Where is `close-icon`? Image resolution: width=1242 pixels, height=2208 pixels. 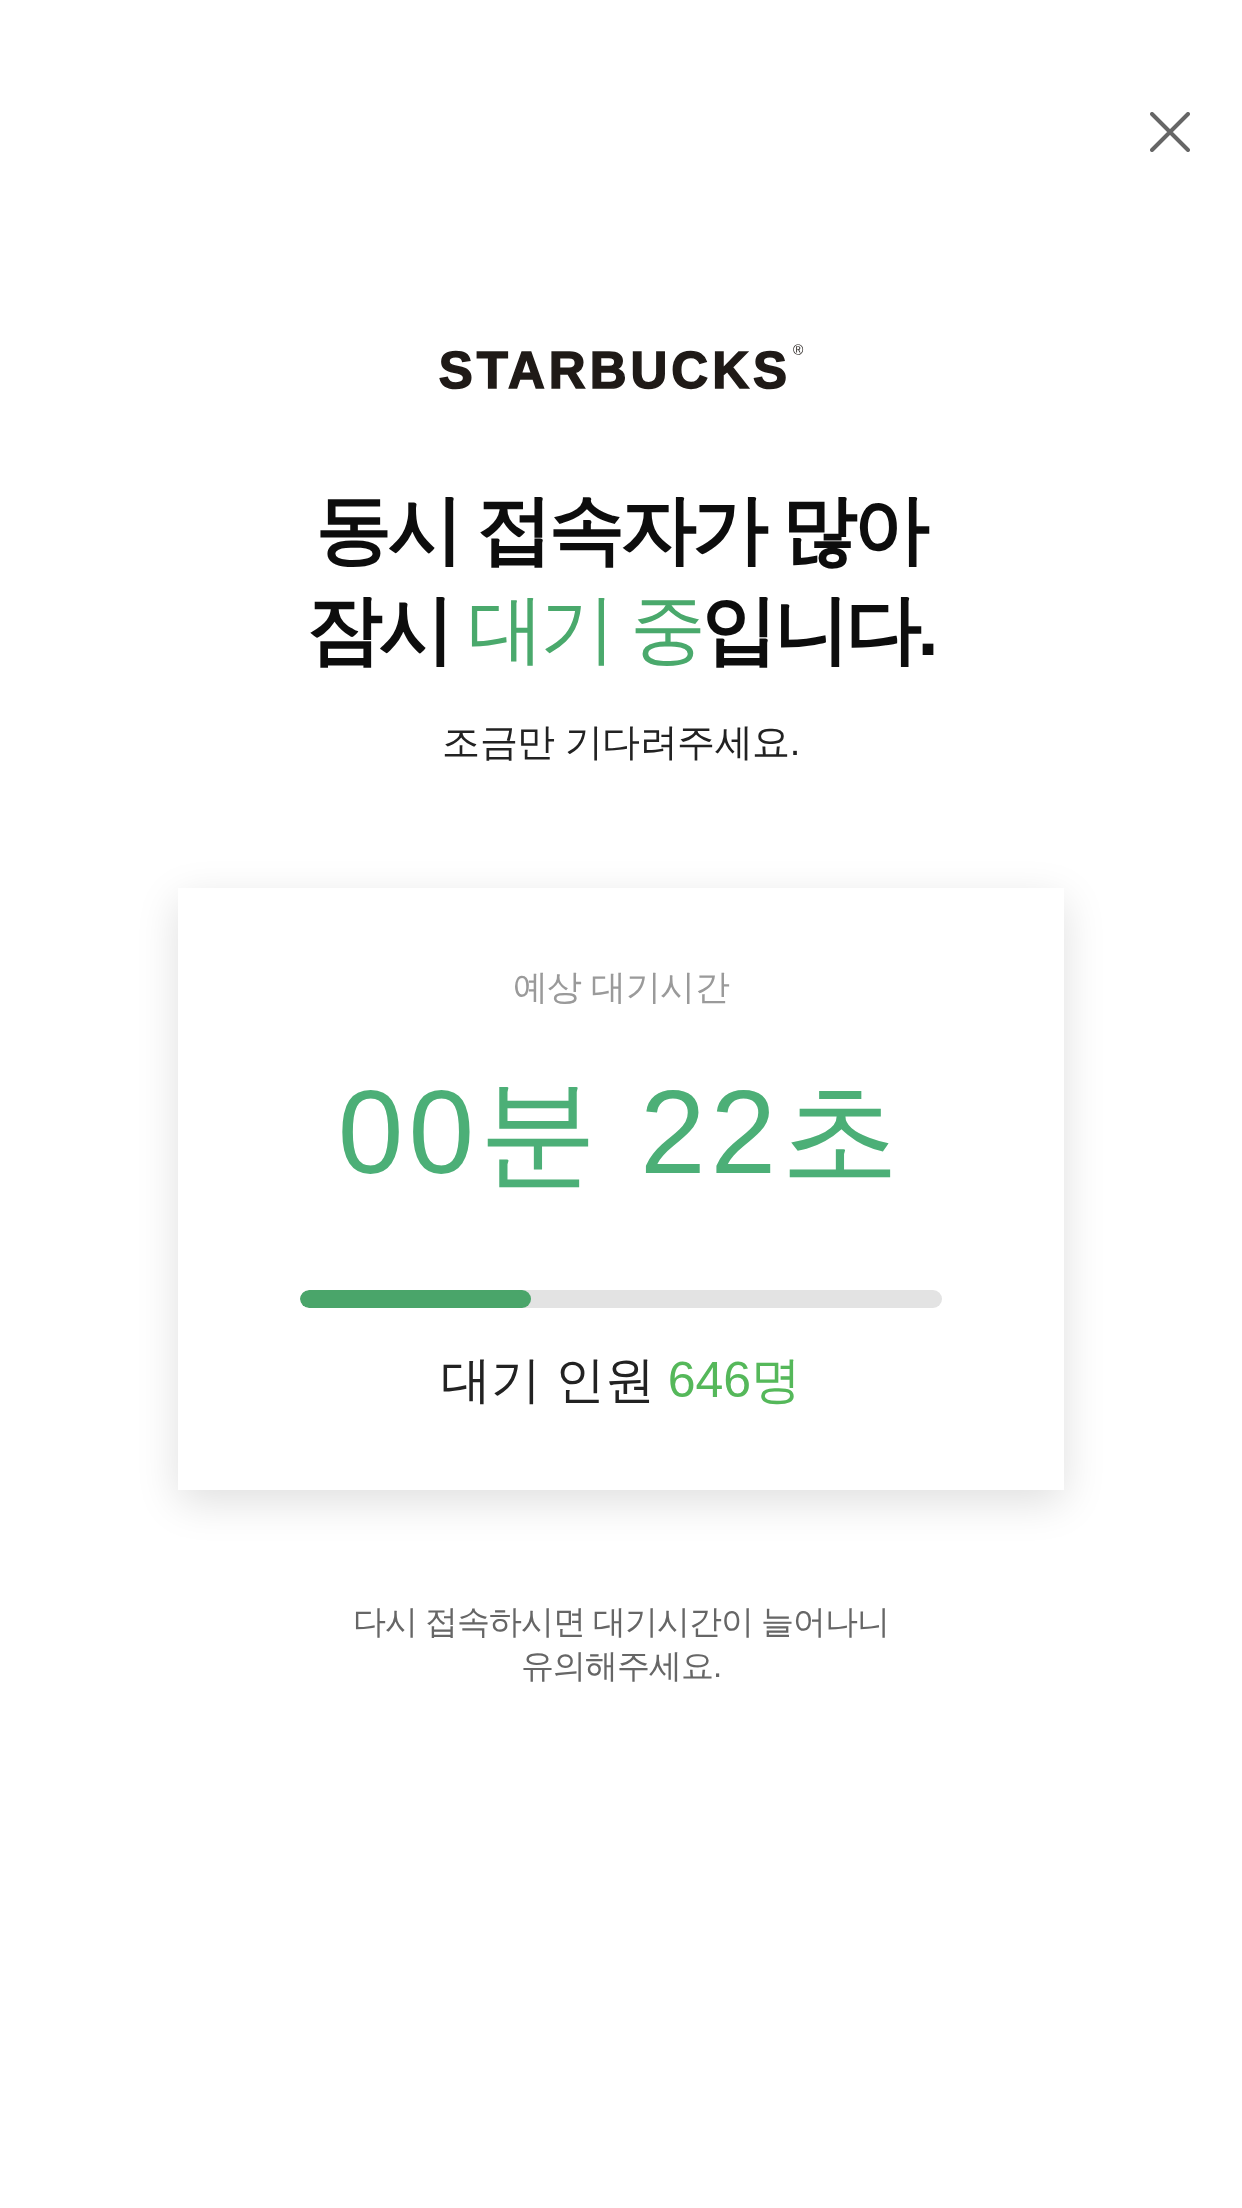
close-icon is located at coordinates (1170, 132).